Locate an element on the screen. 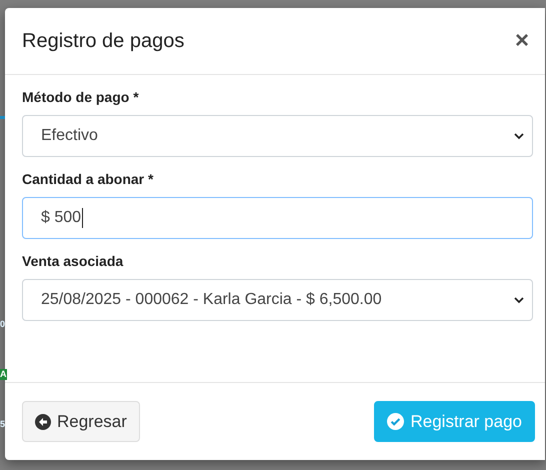  close-button: × is located at coordinates (521, 41).